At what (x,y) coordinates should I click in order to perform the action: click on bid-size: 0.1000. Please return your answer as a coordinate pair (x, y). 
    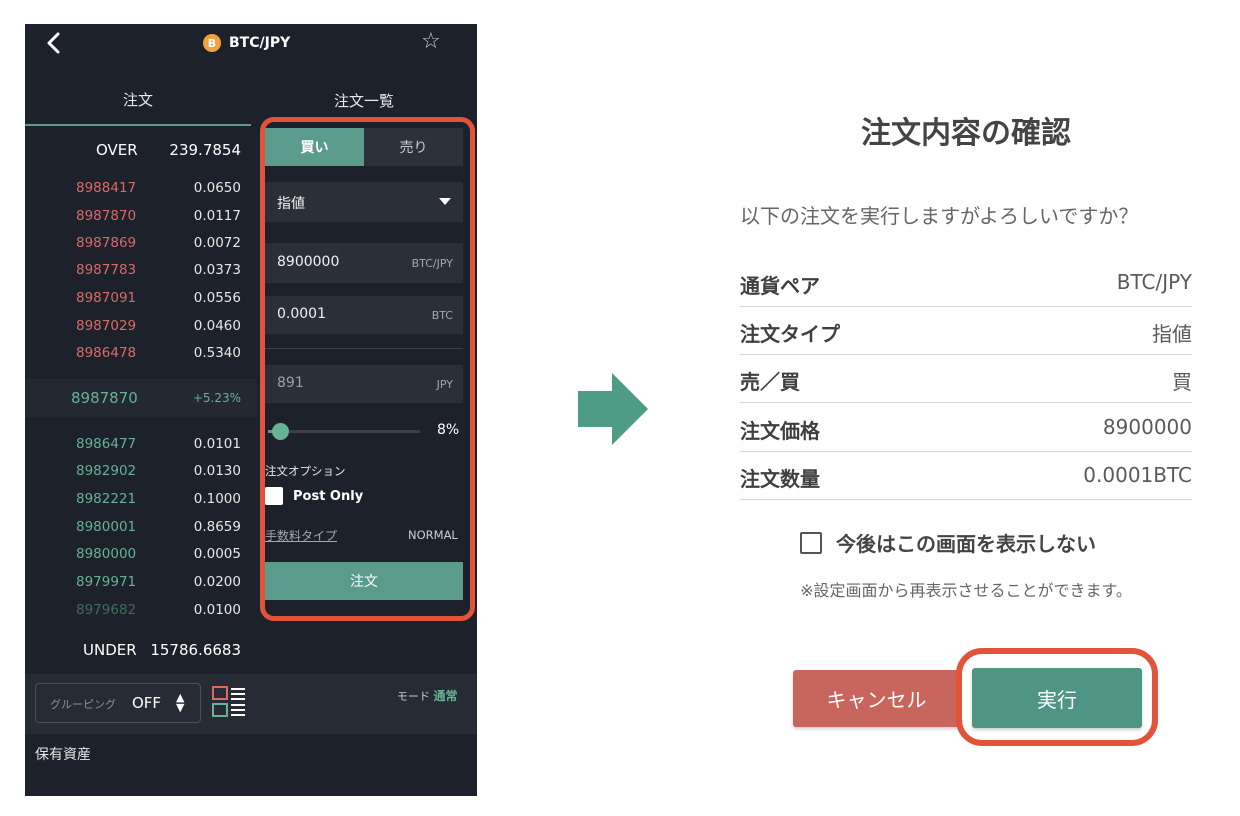
    Looking at the image, I should click on (217, 499).